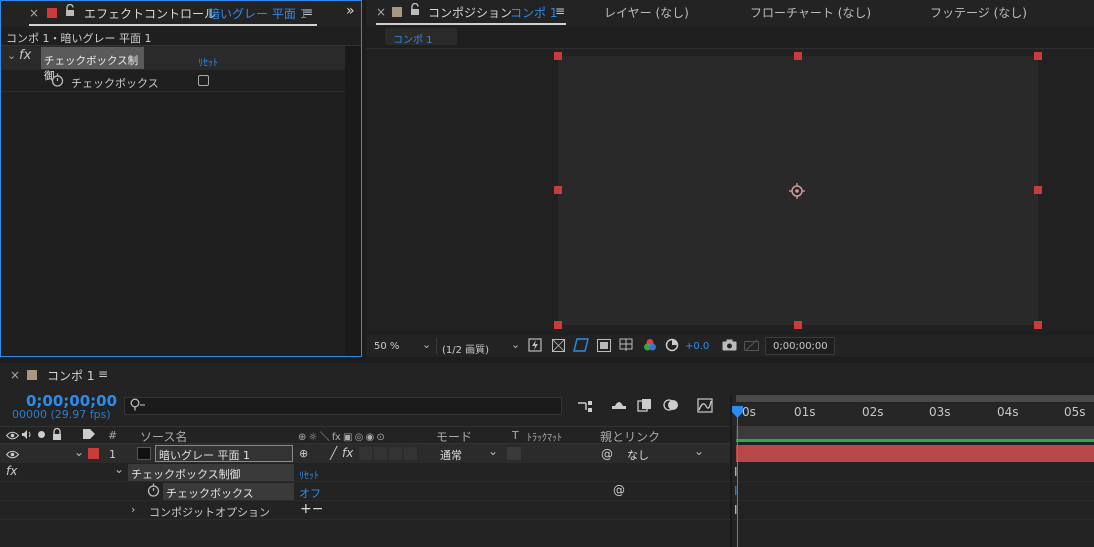 This screenshot has height=547, width=1094. I want to click on tab-flowchart: フローチャート (なし), so click(810, 12).